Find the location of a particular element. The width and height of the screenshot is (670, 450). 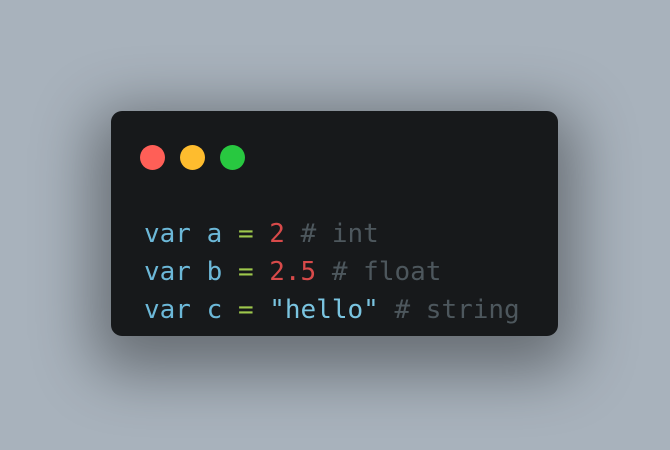

value: 2 is located at coordinates (277, 234).